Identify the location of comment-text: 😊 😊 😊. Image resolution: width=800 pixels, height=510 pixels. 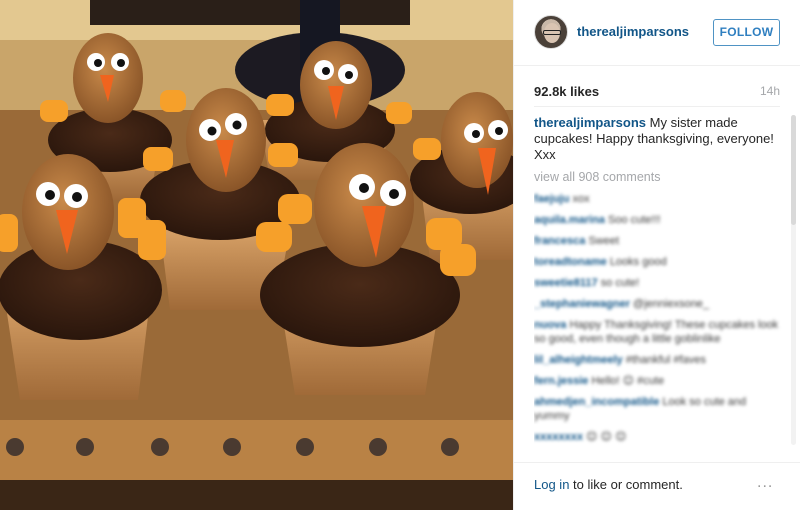
(606, 437).